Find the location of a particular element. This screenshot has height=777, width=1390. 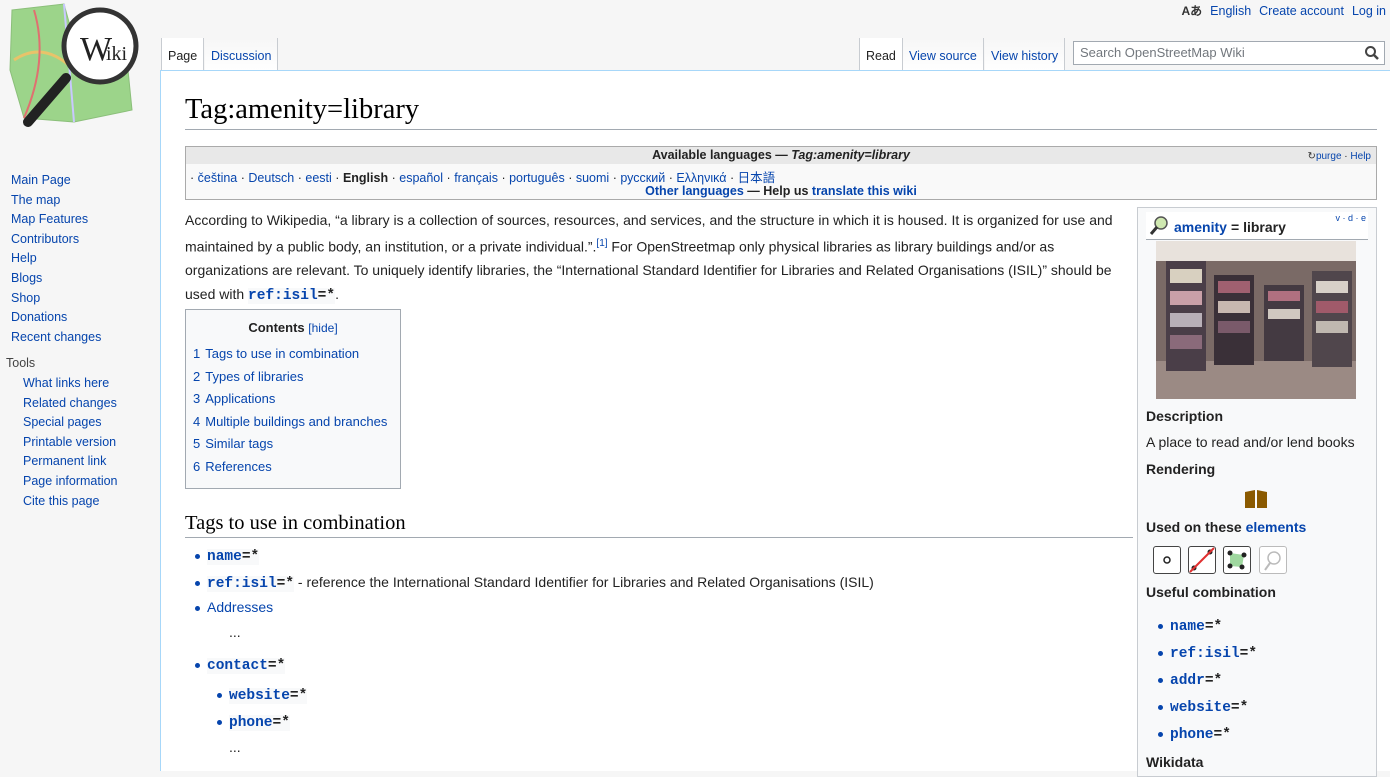

tab-page: Page is located at coordinates (183, 54).